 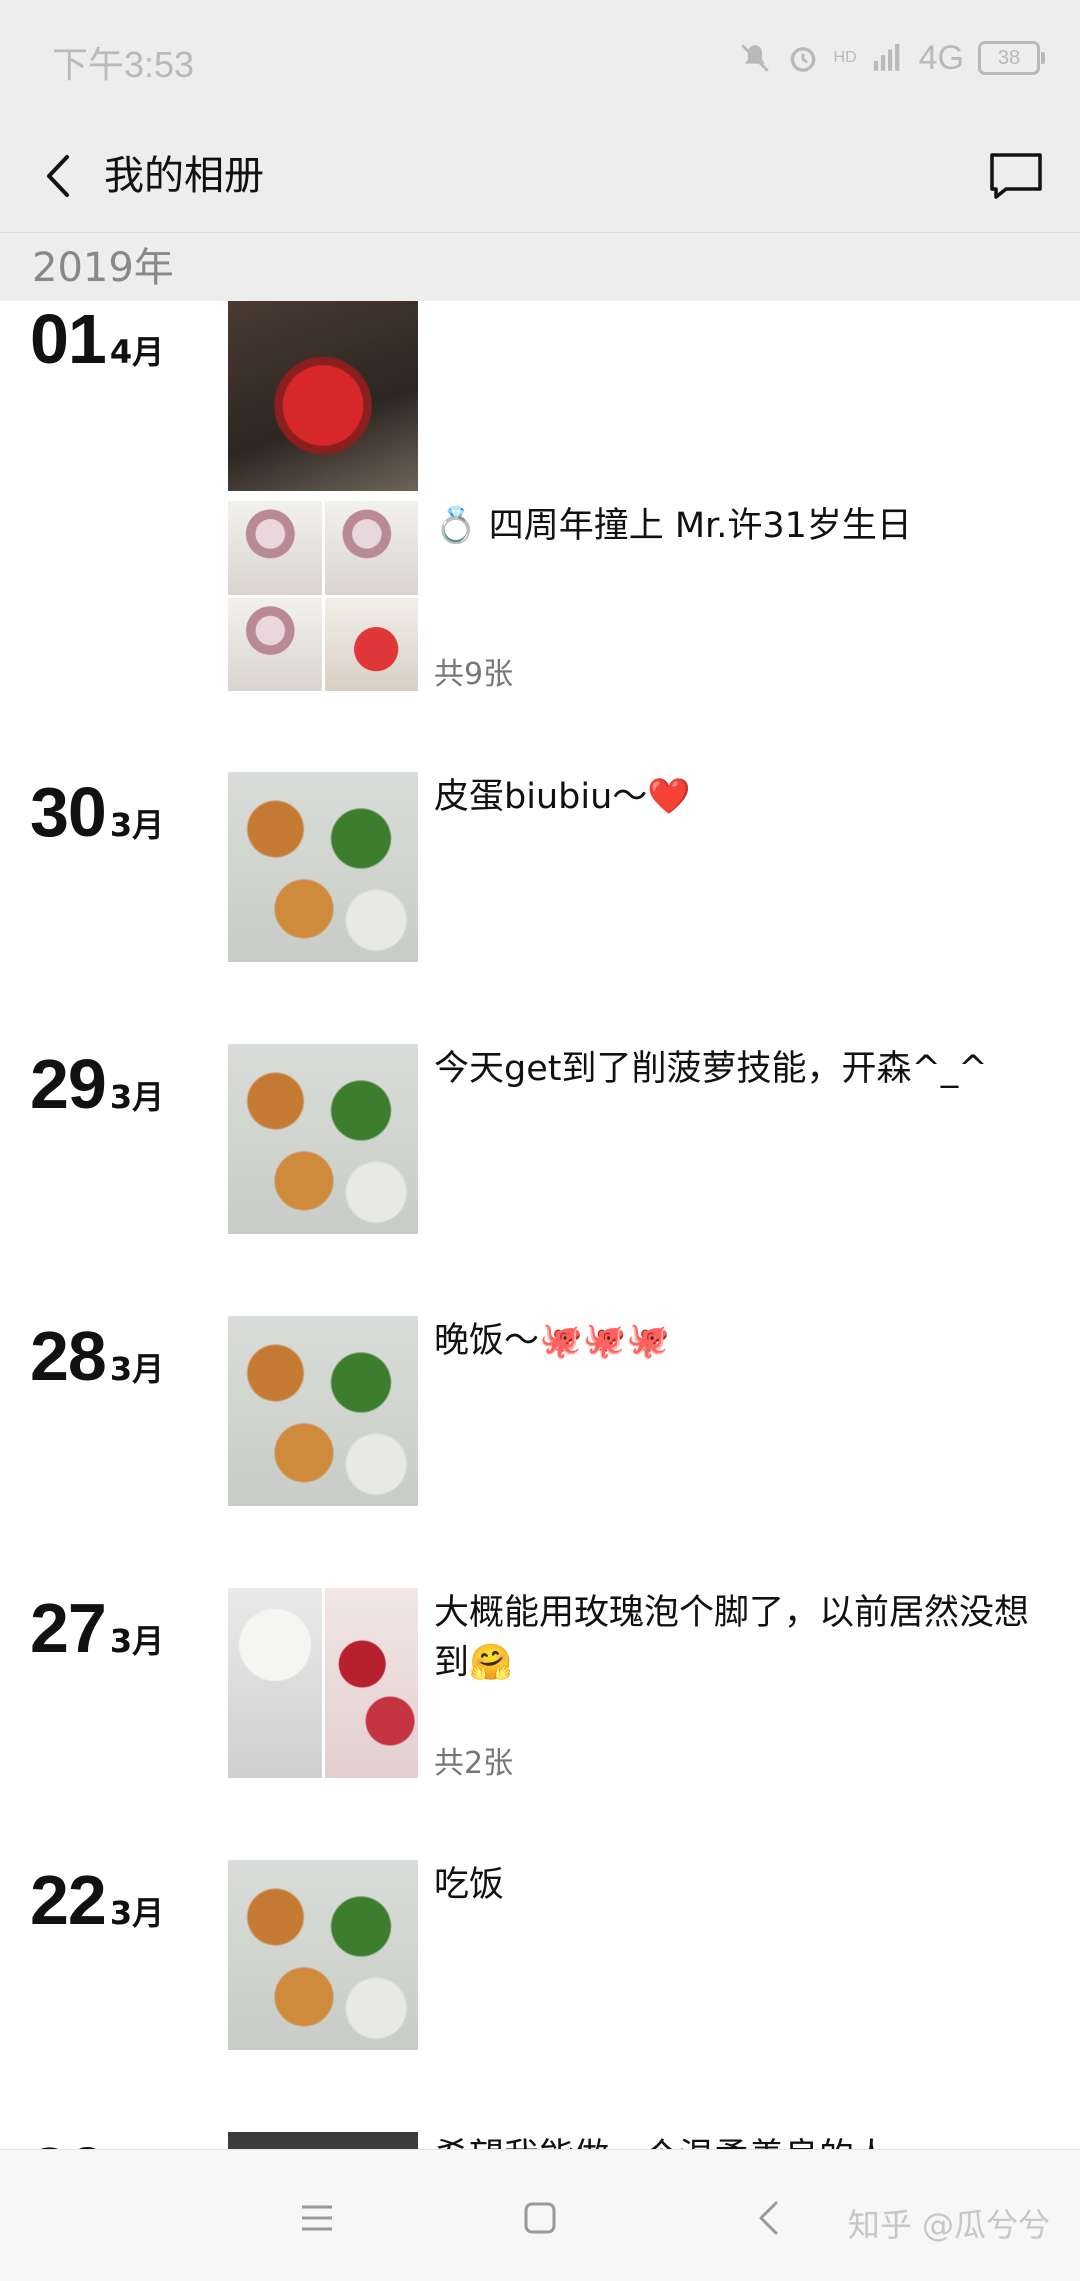 What do you see at coordinates (540, 60) in the screenshot?
I see `status-bar: 下午3:53 HD 4G 38` at bounding box center [540, 60].